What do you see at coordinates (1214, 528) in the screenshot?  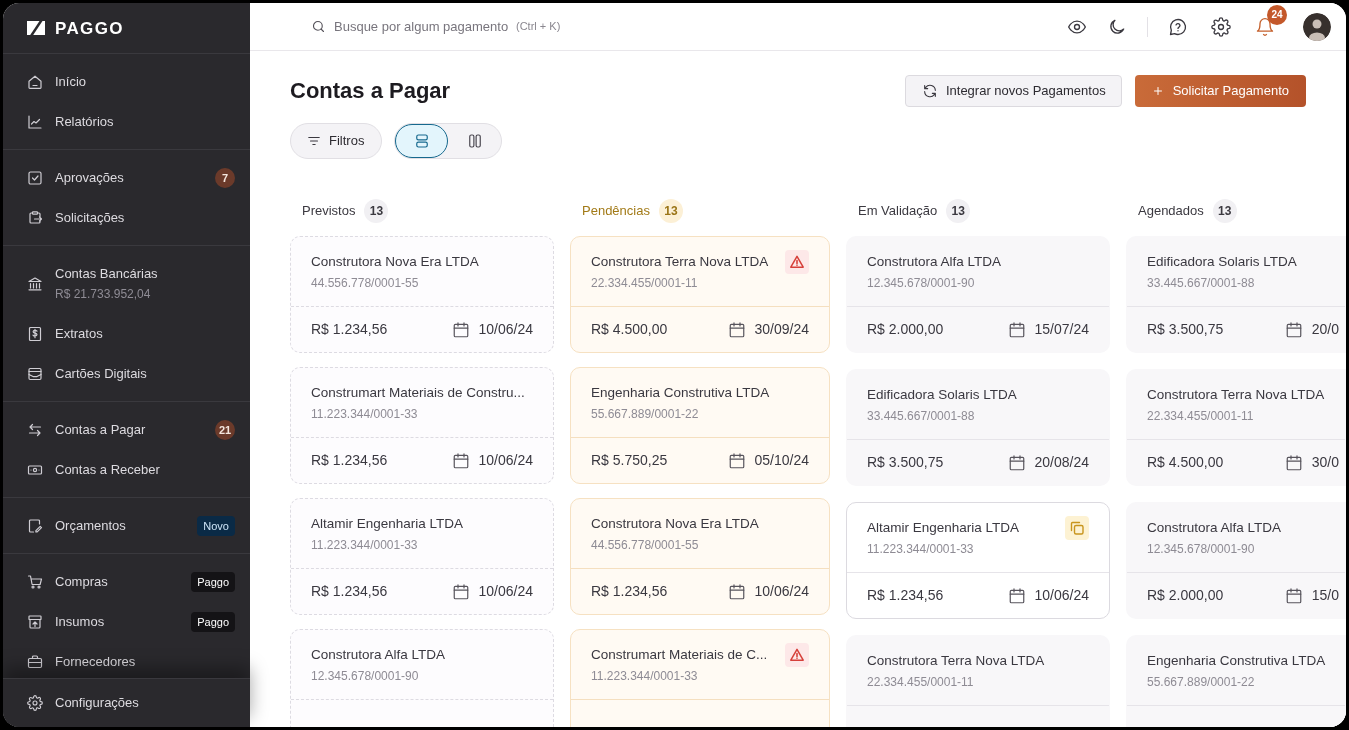 I see `company-name: Construtora Alfa LTDA` at bounding box center [1214, 528].